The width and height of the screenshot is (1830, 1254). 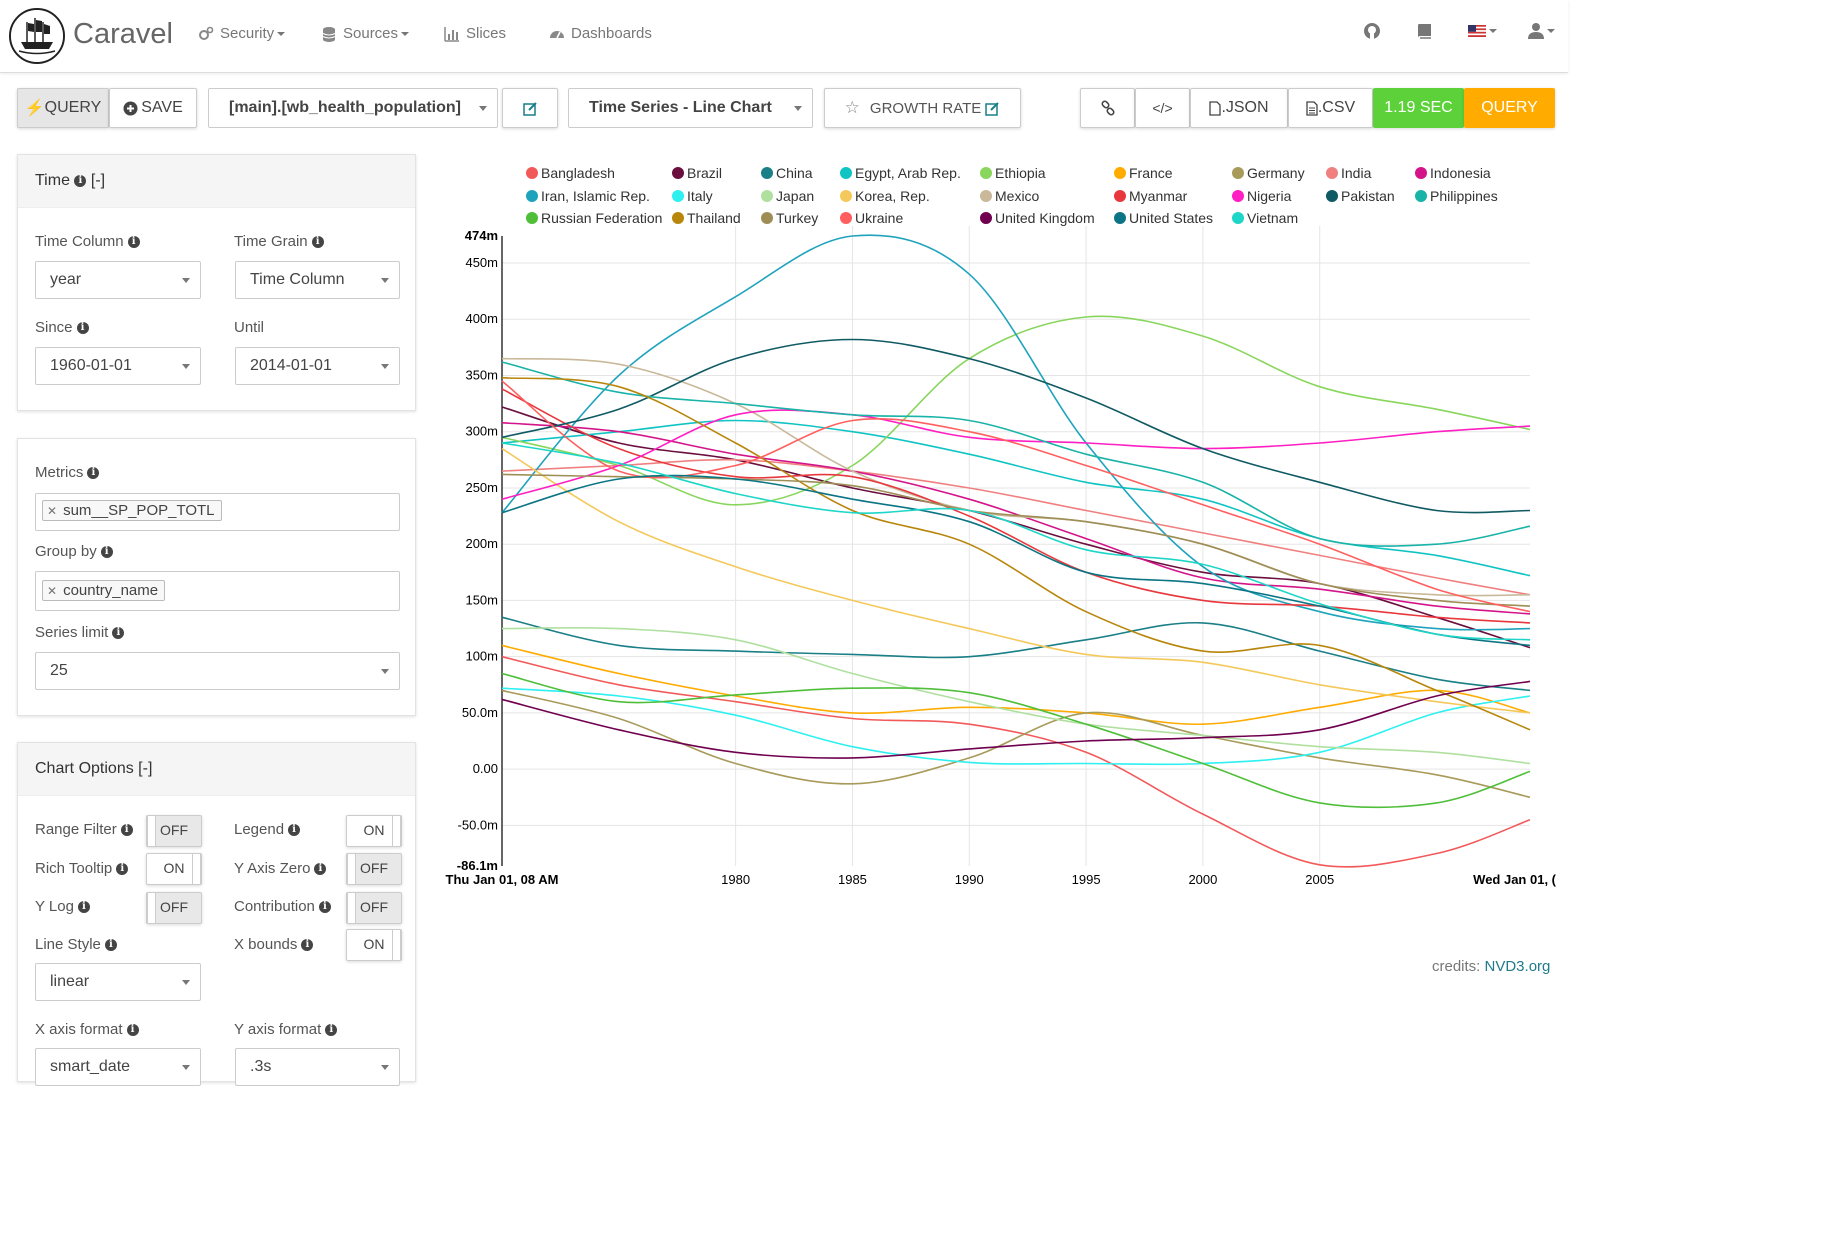 What do you see at coordinates (216, 769) in the screenshot?
I see `chart-options-header: Chart Options [-]` at bounding box center [216, 769].